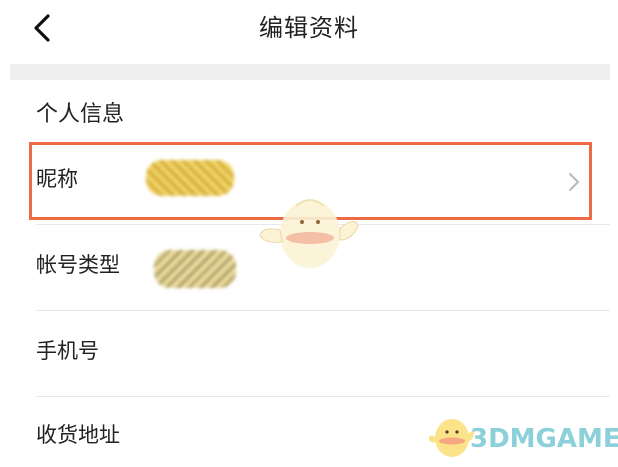 The image size is (618, 467). What do you see at coordinates (67, 351) in the screenshot?
I see `row-label-phone: 手机号` at bounding box center [67, 351].